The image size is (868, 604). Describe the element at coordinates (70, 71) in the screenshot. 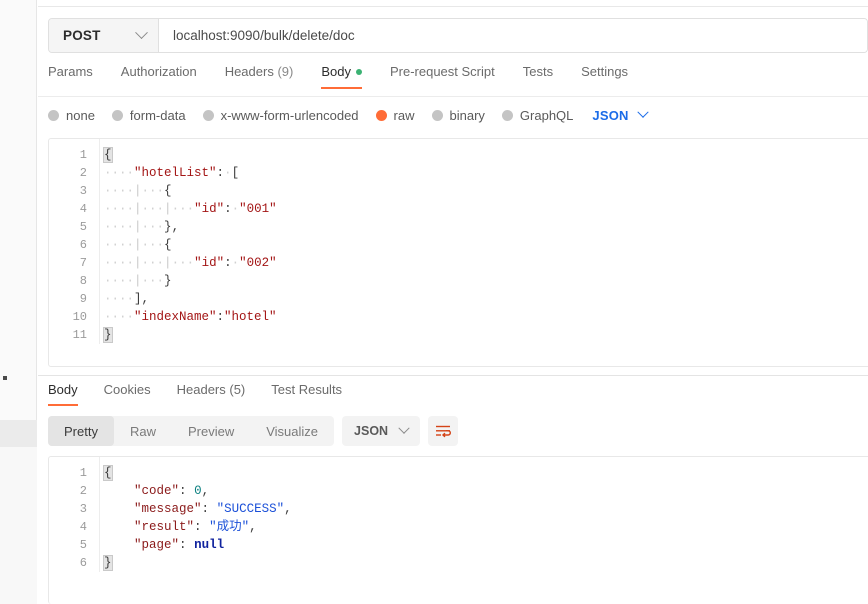

I see `request-tab-label: Params` at that location.